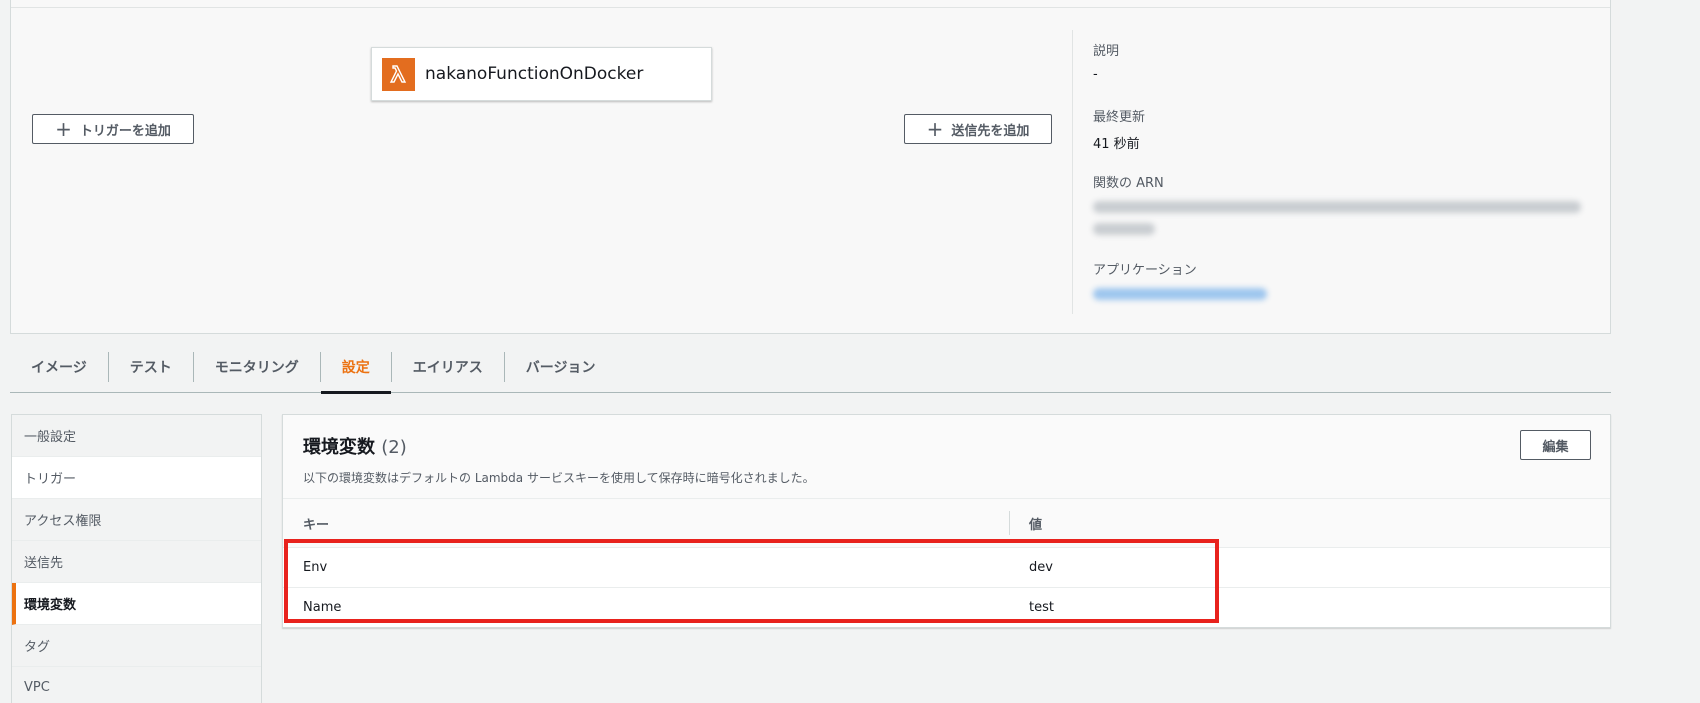 This screenshot has width=1700, height=703. What do you see at coordinates (136, 646) in the screenshot?
I see `sidenav-item-tags: タグ` at bounding box center [136, 646].